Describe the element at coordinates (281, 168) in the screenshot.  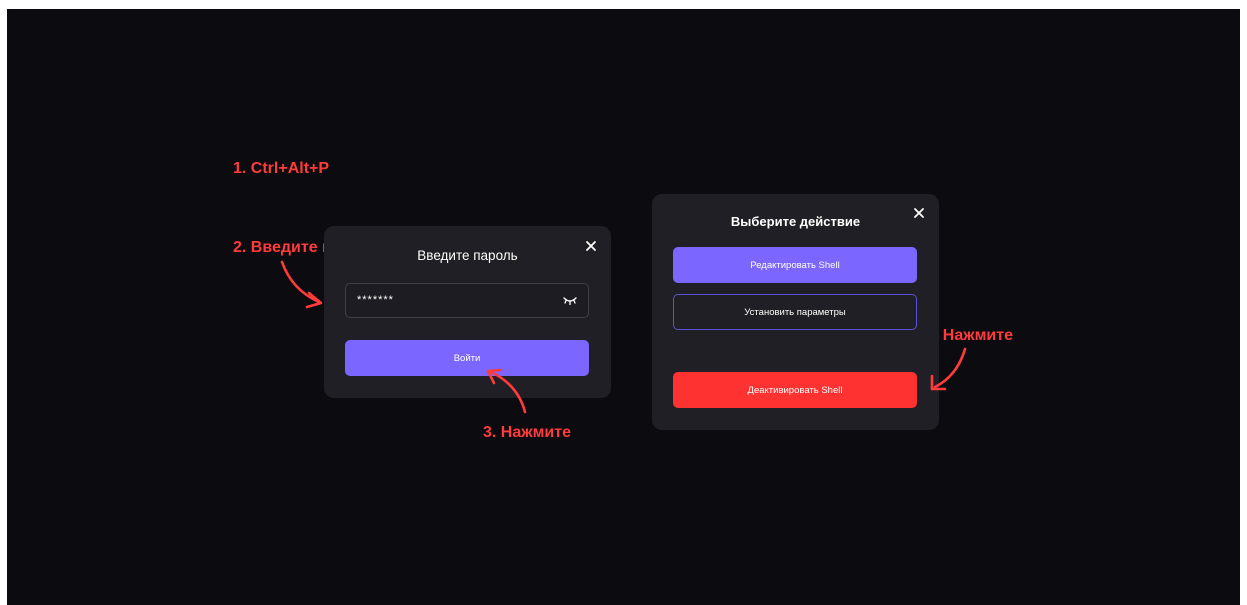
I see `annotation-step-1: 1. Ctrl+Alt+P` at that location.